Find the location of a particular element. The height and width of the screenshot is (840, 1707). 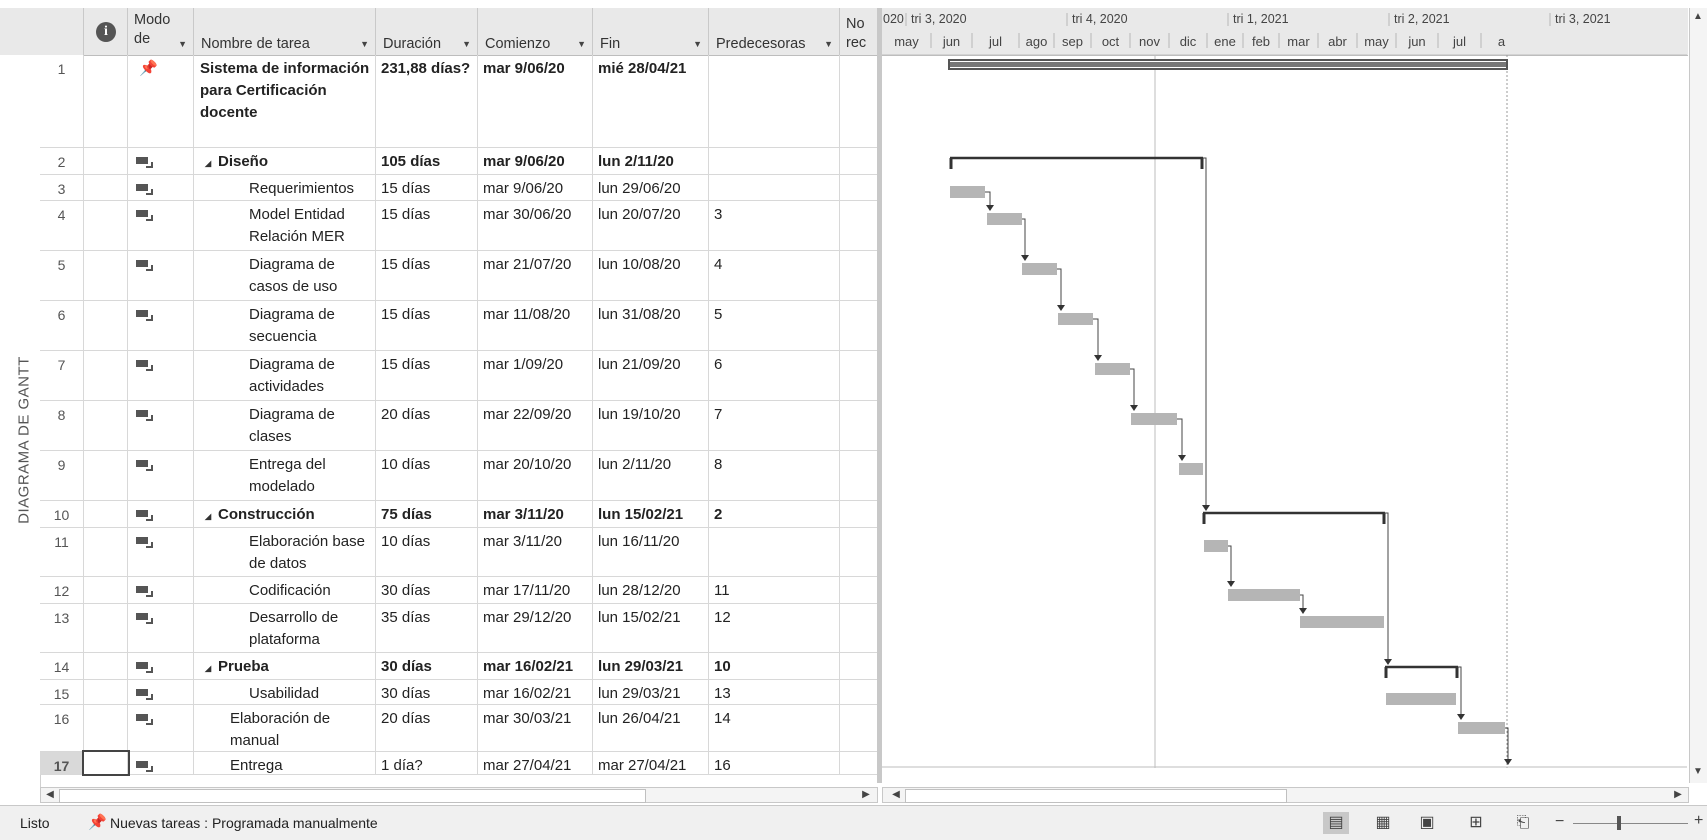

start-column-header: Comienzo ▼ is located at coordinates (535, 31).